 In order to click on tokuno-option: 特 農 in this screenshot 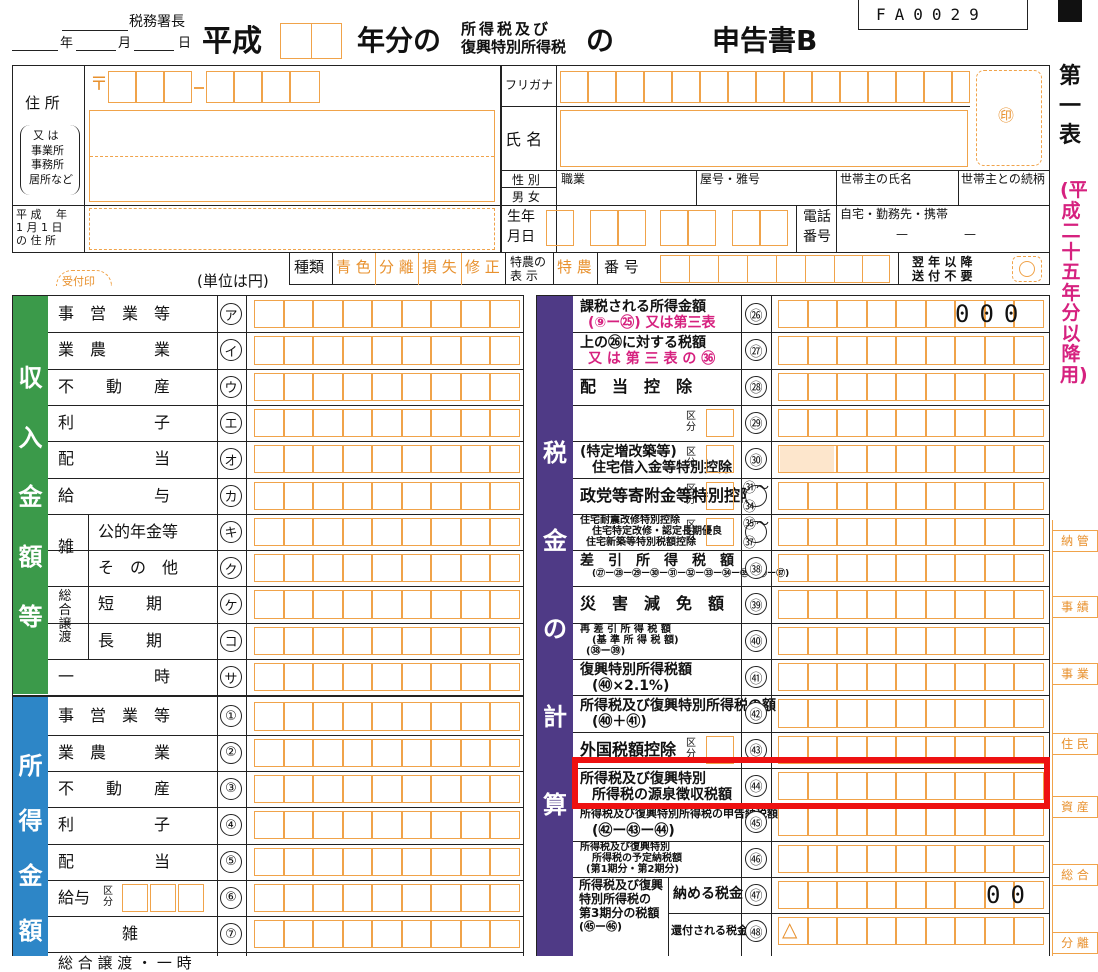, I will do `click(574, 267)`.